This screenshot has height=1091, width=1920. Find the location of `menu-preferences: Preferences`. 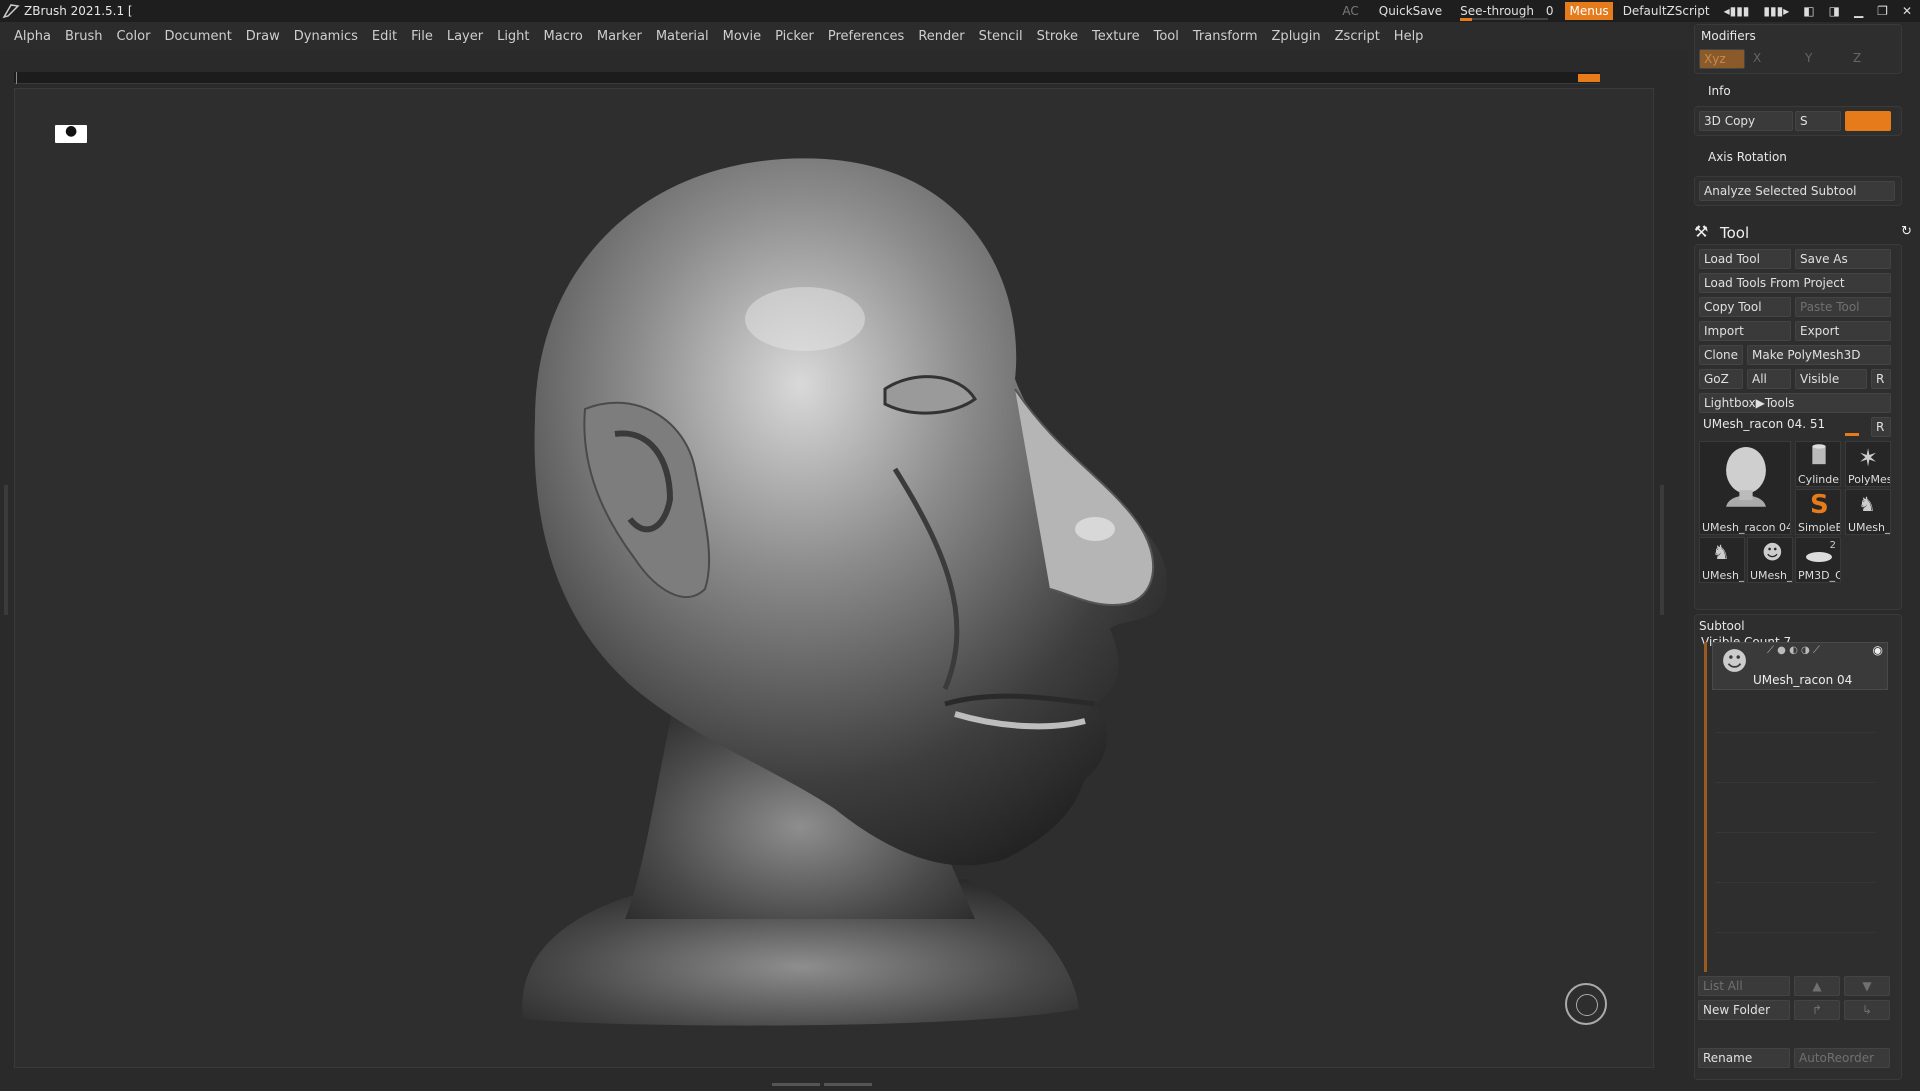

menu-preferences: Preferences is located at coordinates (866, 36).